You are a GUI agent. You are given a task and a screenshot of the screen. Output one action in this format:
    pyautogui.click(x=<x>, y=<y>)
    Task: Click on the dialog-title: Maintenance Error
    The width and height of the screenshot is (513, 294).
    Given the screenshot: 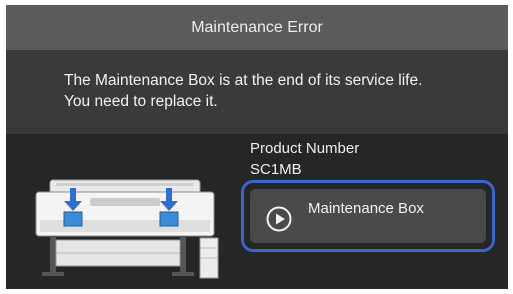 What is the action you would take?
    pyautogui.click(x=257, y=27)
    